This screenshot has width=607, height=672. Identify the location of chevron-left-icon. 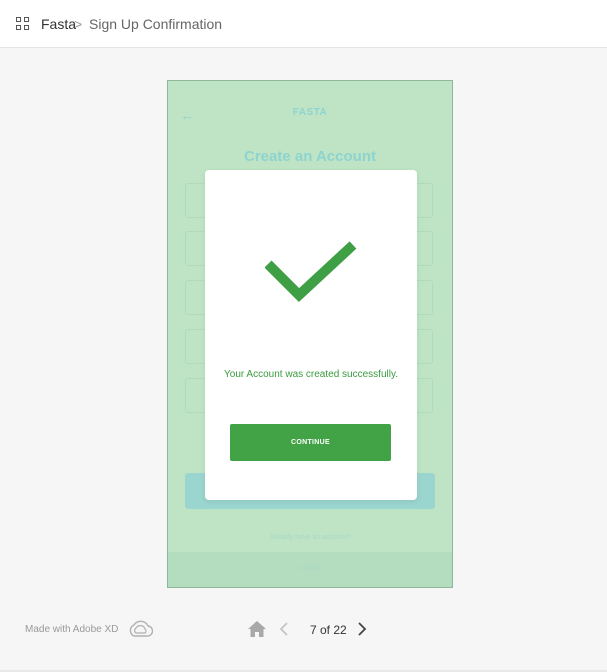
(284, 629).